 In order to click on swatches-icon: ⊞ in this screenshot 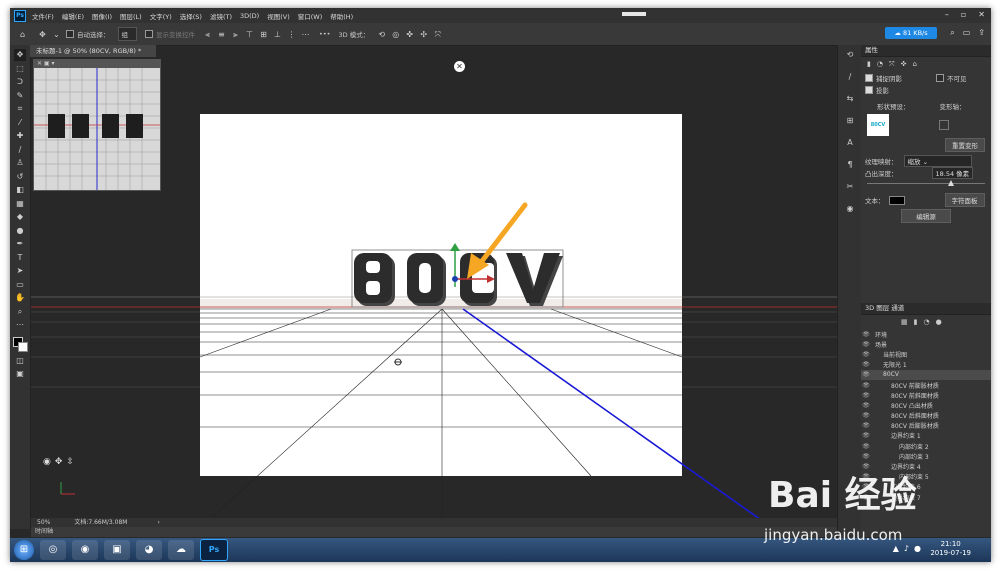, I will do `click(850, 121)`.